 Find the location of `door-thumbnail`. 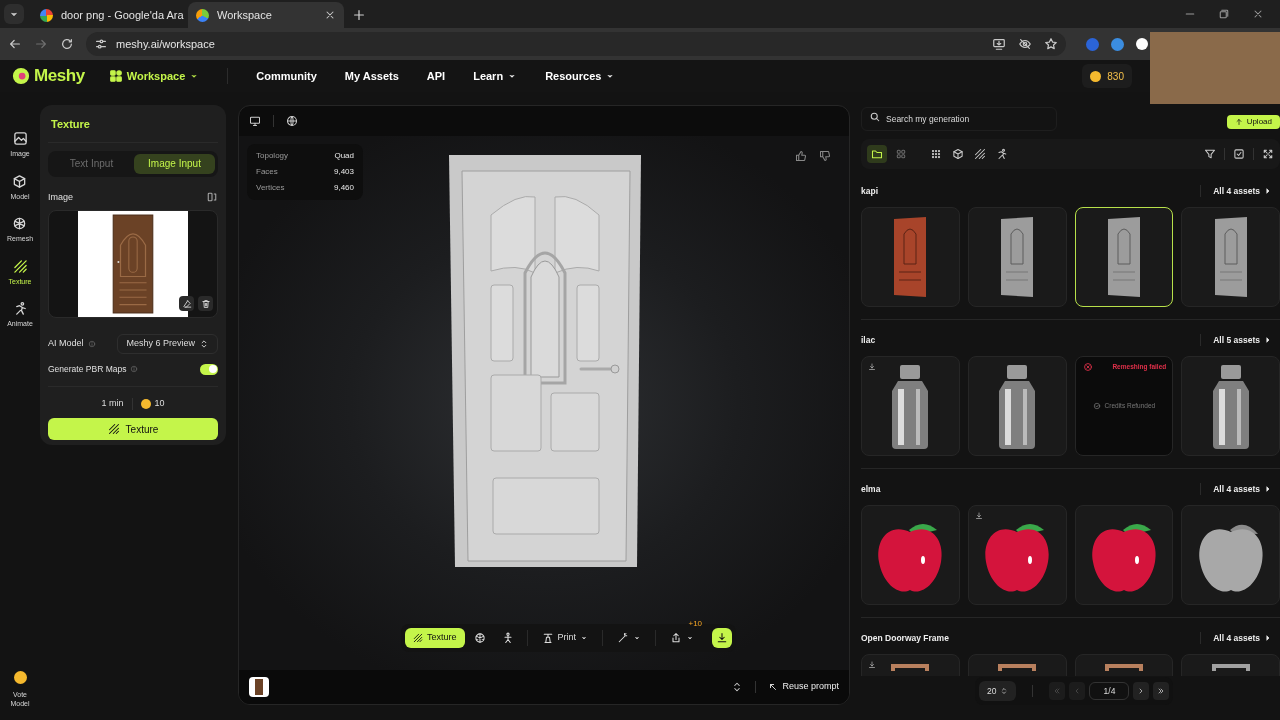

door-thumbnail is located at coordinates (259, 687).